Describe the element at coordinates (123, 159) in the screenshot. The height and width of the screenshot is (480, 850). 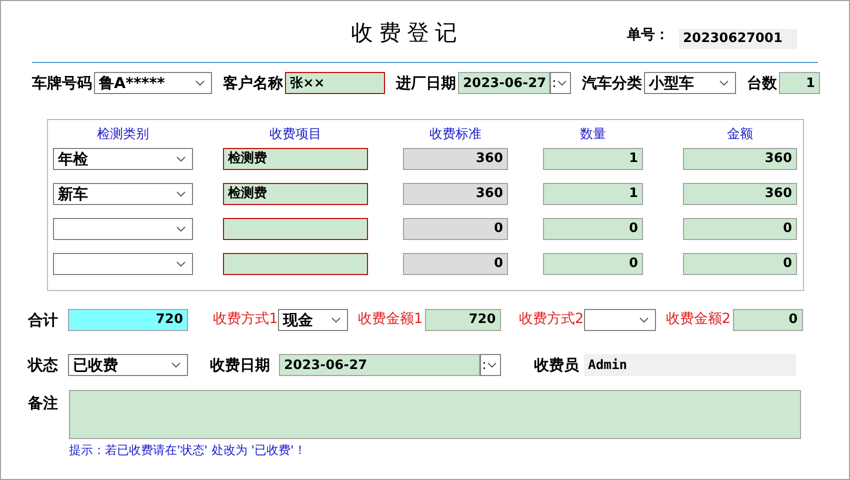
I see `category-dropdown: 年检` at that location.